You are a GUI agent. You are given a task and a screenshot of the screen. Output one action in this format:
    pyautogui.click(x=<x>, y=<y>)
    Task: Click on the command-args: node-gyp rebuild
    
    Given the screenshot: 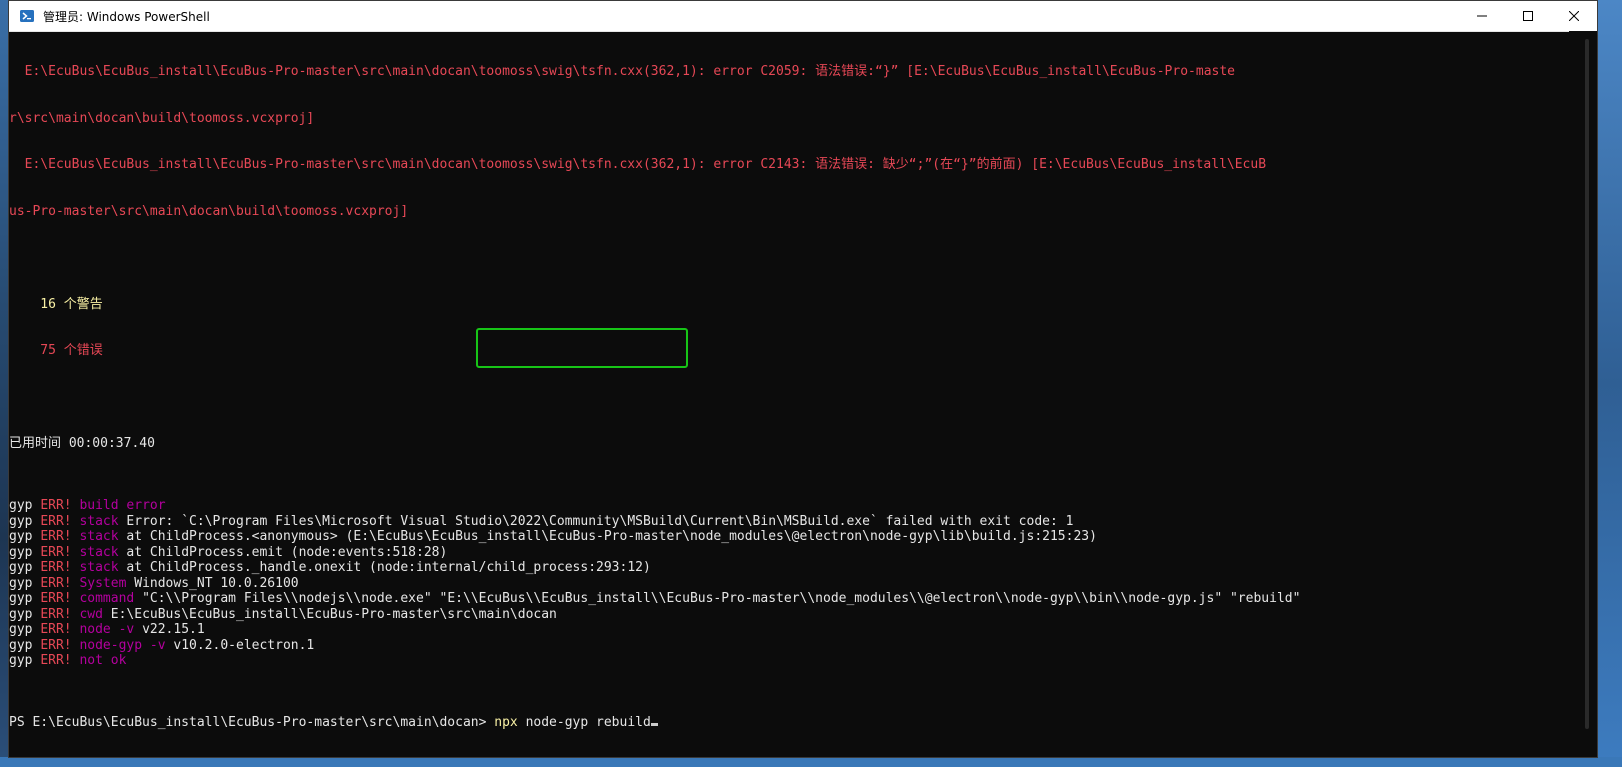 What is the action you would take?
    pyautogui.click(x=584, y=722)
    